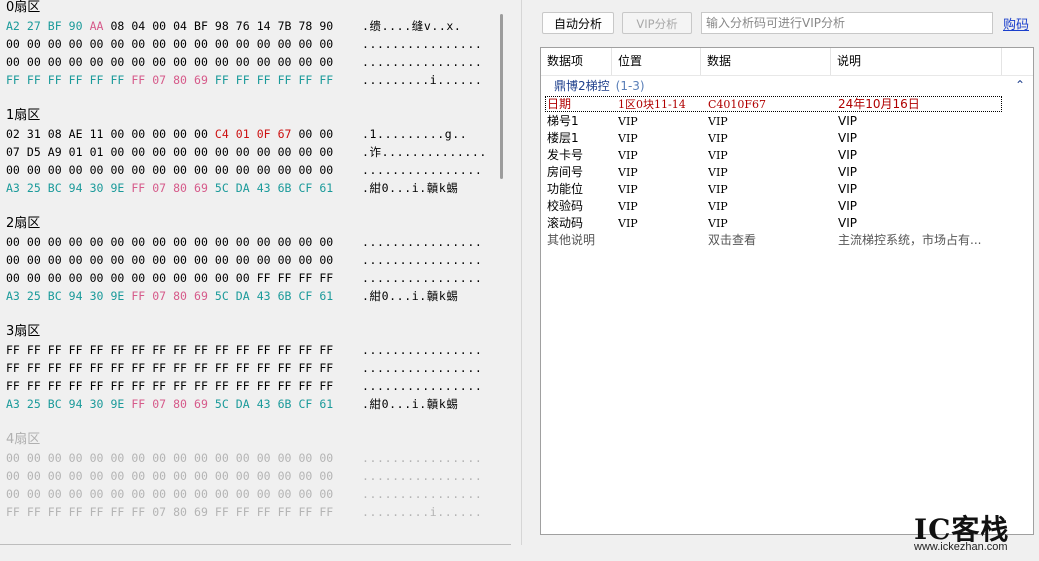 This screenshot has width=1039, height=561. I want to click on hex-byte: 31, so click(37, 134).